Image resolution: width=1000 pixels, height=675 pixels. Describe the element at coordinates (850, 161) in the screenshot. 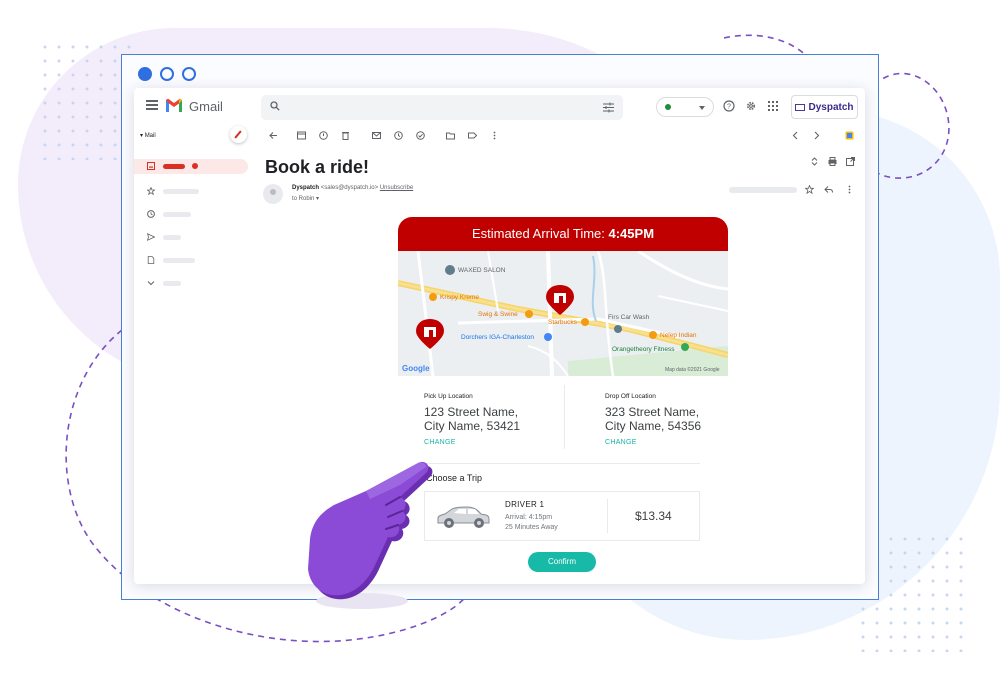

I see `open-new-window-icon` at that location.